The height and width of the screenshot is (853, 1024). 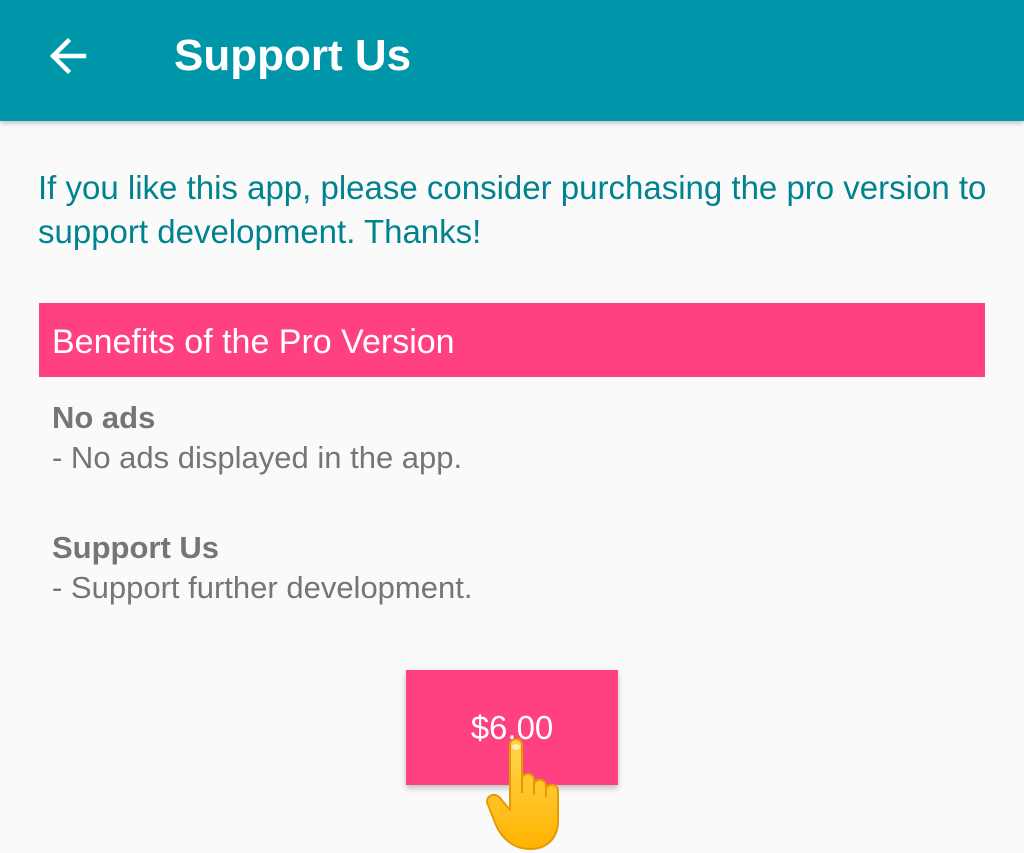 What do you see at coordinates (136, 547) in the screenshot?
I see `benefit-title: Support Us` at bounding box center [136, 547].